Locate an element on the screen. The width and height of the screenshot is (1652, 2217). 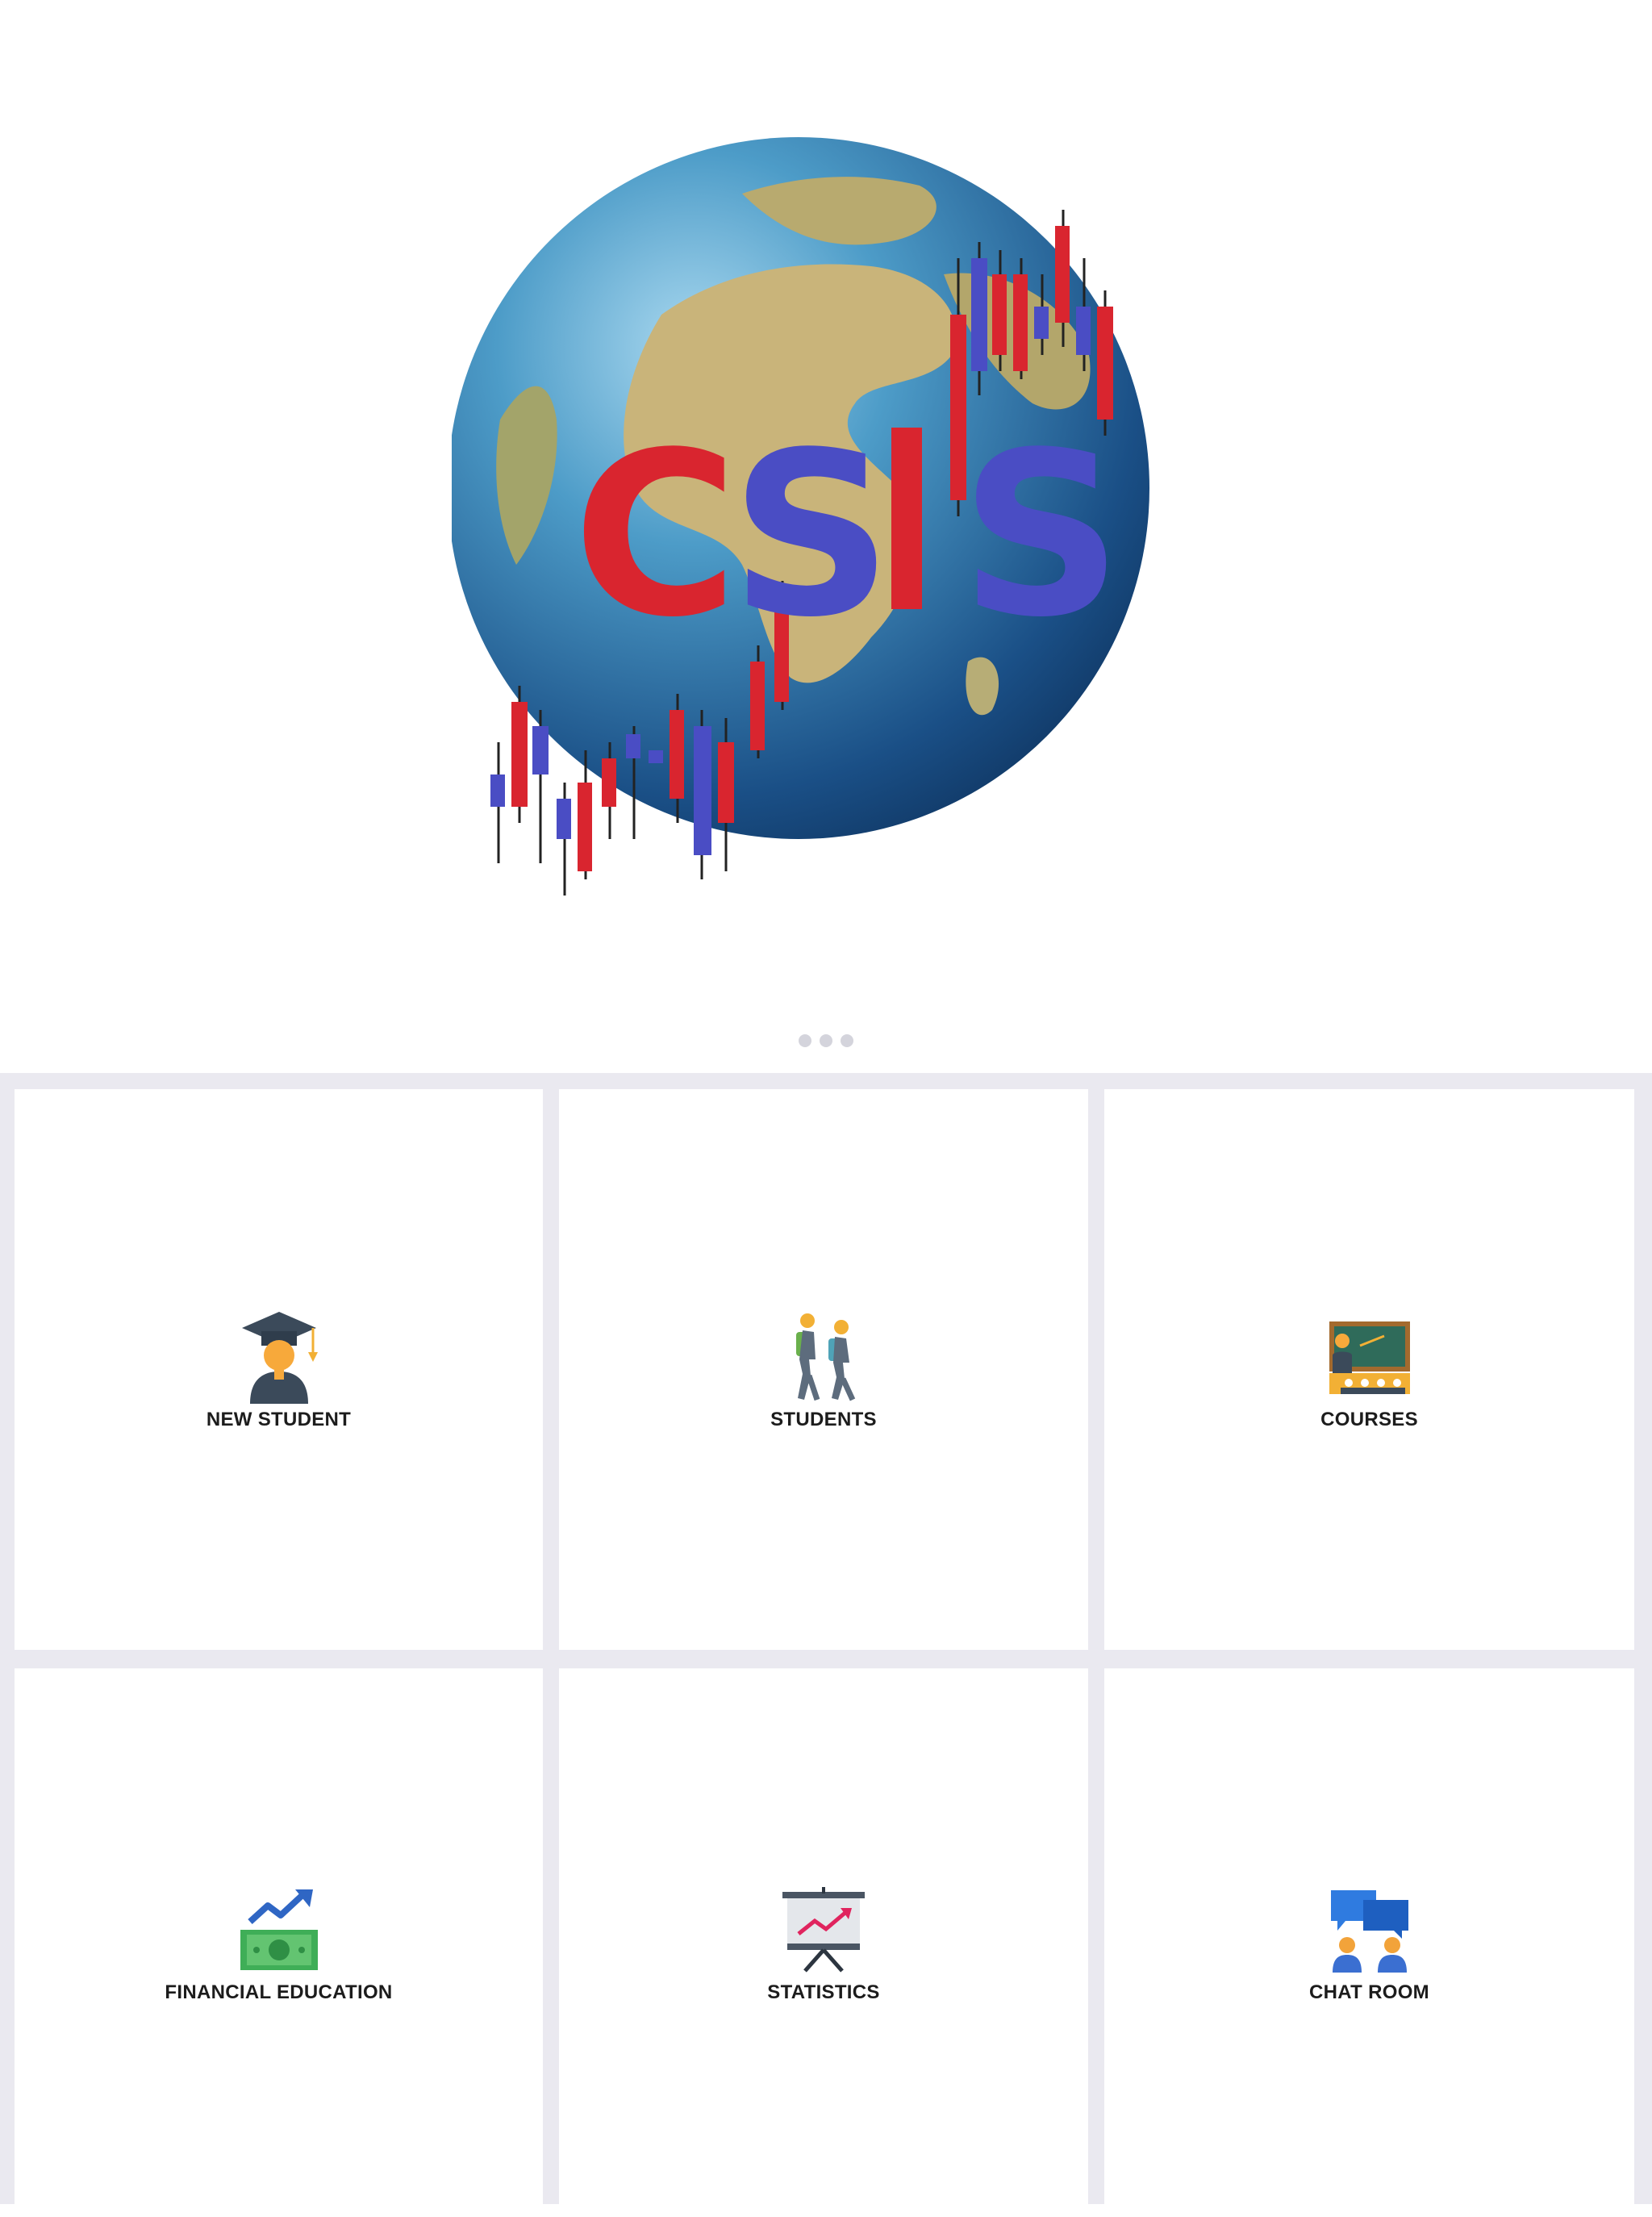
svg-text: C is located at coordinates (656, 535).